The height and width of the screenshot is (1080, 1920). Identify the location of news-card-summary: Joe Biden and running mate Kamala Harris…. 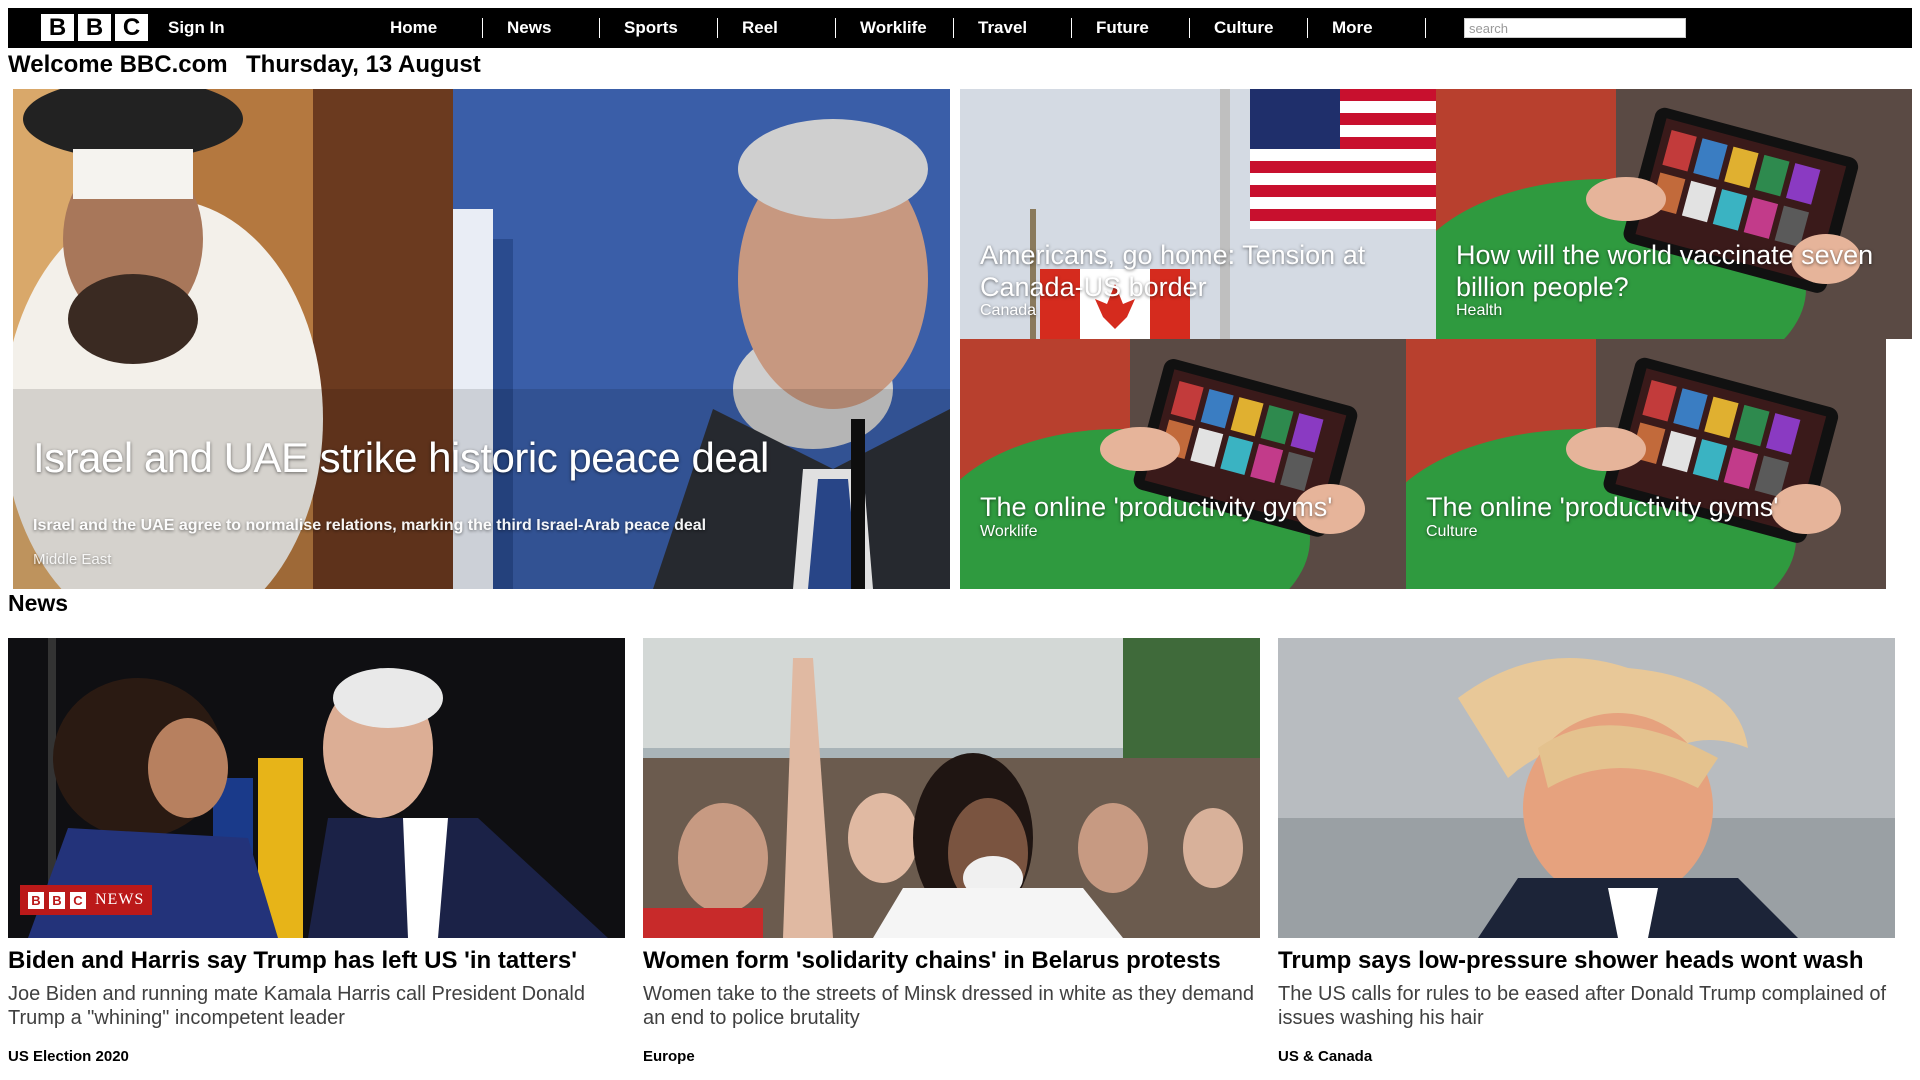
(296, 1006).